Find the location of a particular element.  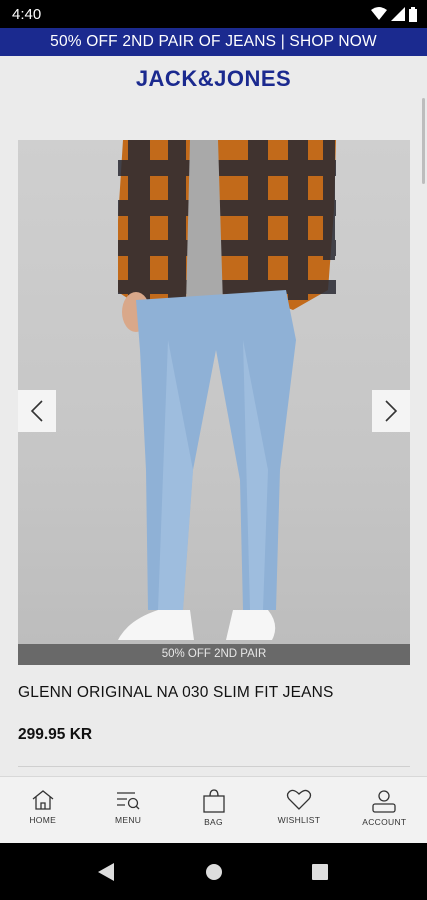

status-bar: 4:40 is located at coordinates (213, 14).